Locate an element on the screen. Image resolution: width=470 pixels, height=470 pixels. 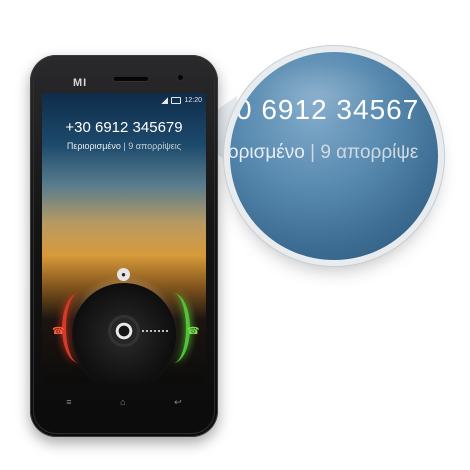
caller-info: Περιορισμένο | 9 απορρίψεις is located at coordinates (124, 146).